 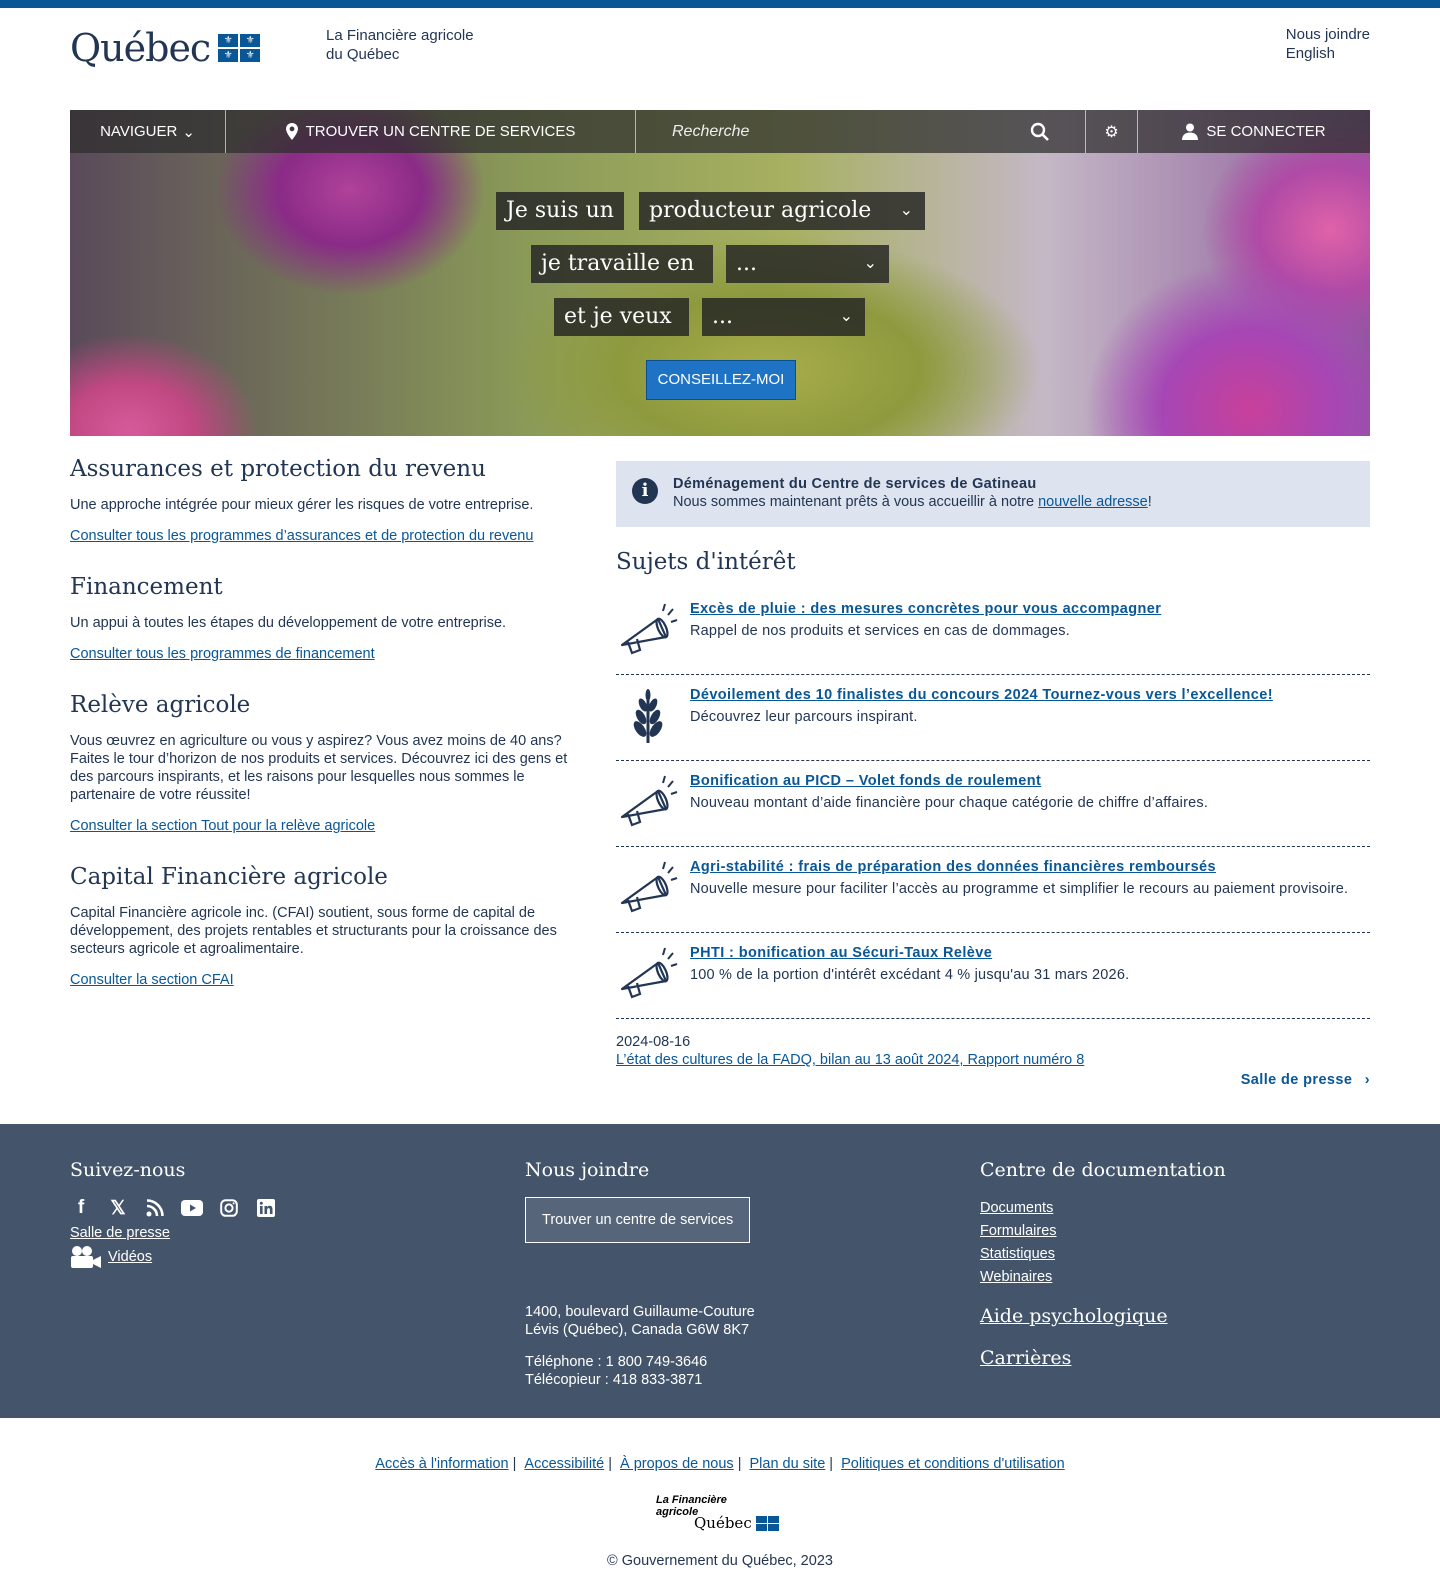 I want to click on doc-link-statistics: Statistiques, so click(x=1103, y=1254).